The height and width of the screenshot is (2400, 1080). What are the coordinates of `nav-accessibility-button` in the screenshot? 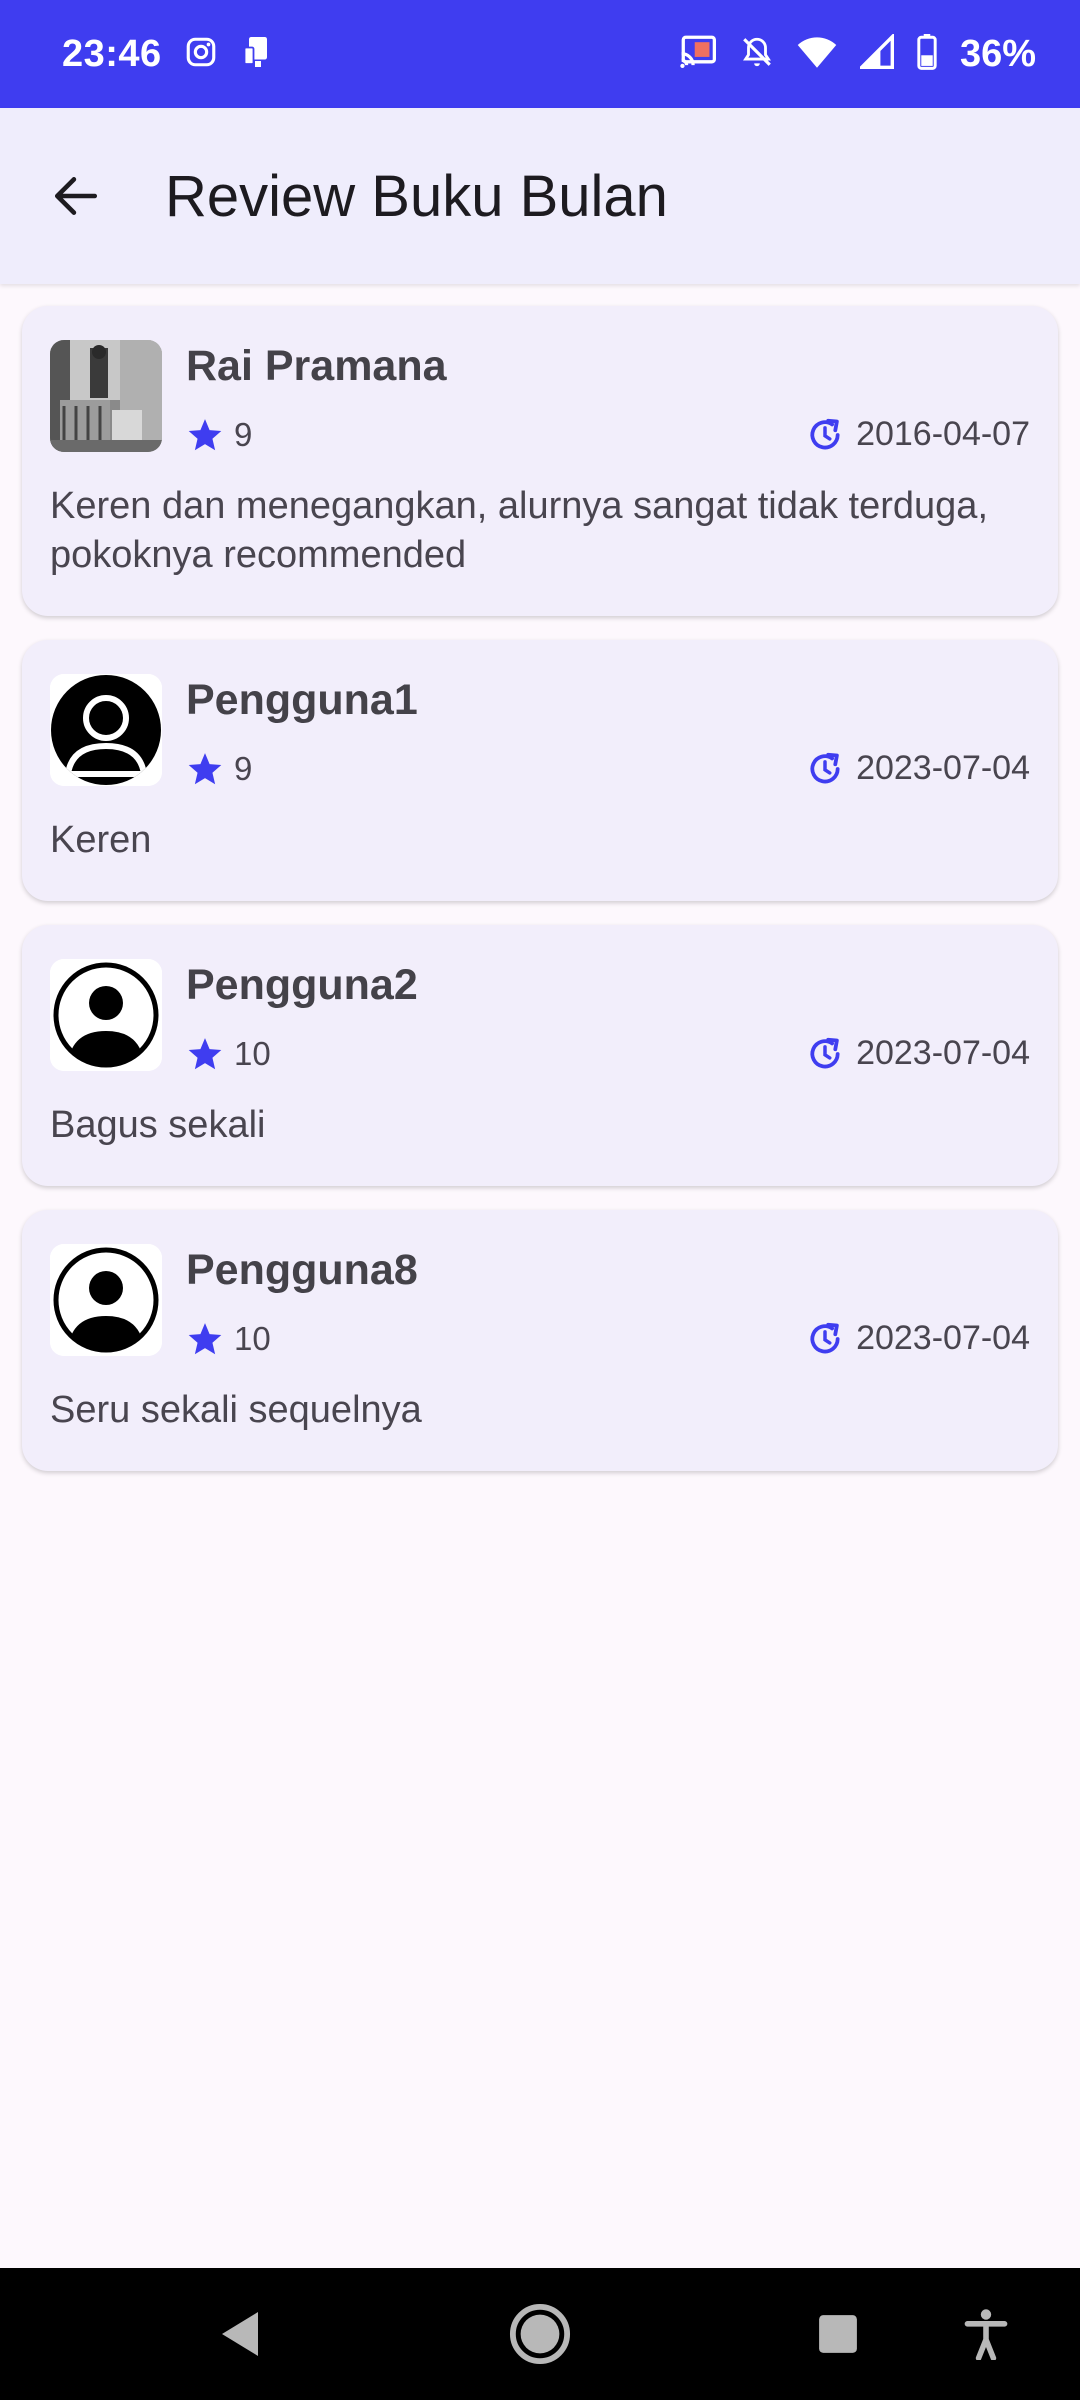 It's located at (986, 2334).